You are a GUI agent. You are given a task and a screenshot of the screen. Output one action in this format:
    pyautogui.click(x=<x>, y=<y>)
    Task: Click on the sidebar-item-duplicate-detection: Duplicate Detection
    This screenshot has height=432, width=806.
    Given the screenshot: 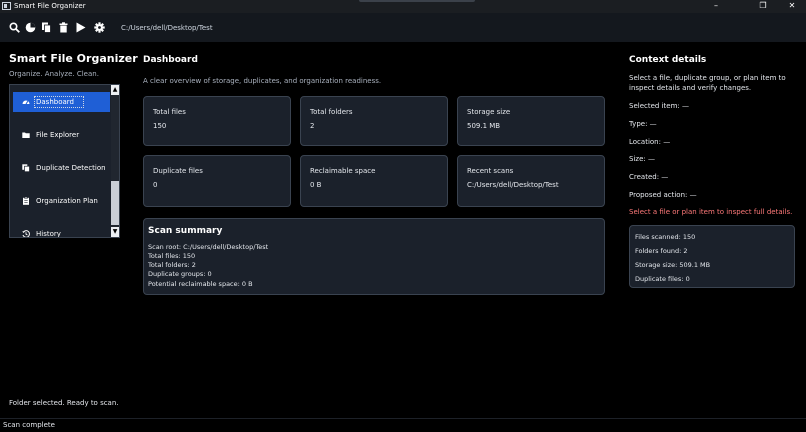 What is the action you would take?
    pyautogui.click(x=61, y=168)
    